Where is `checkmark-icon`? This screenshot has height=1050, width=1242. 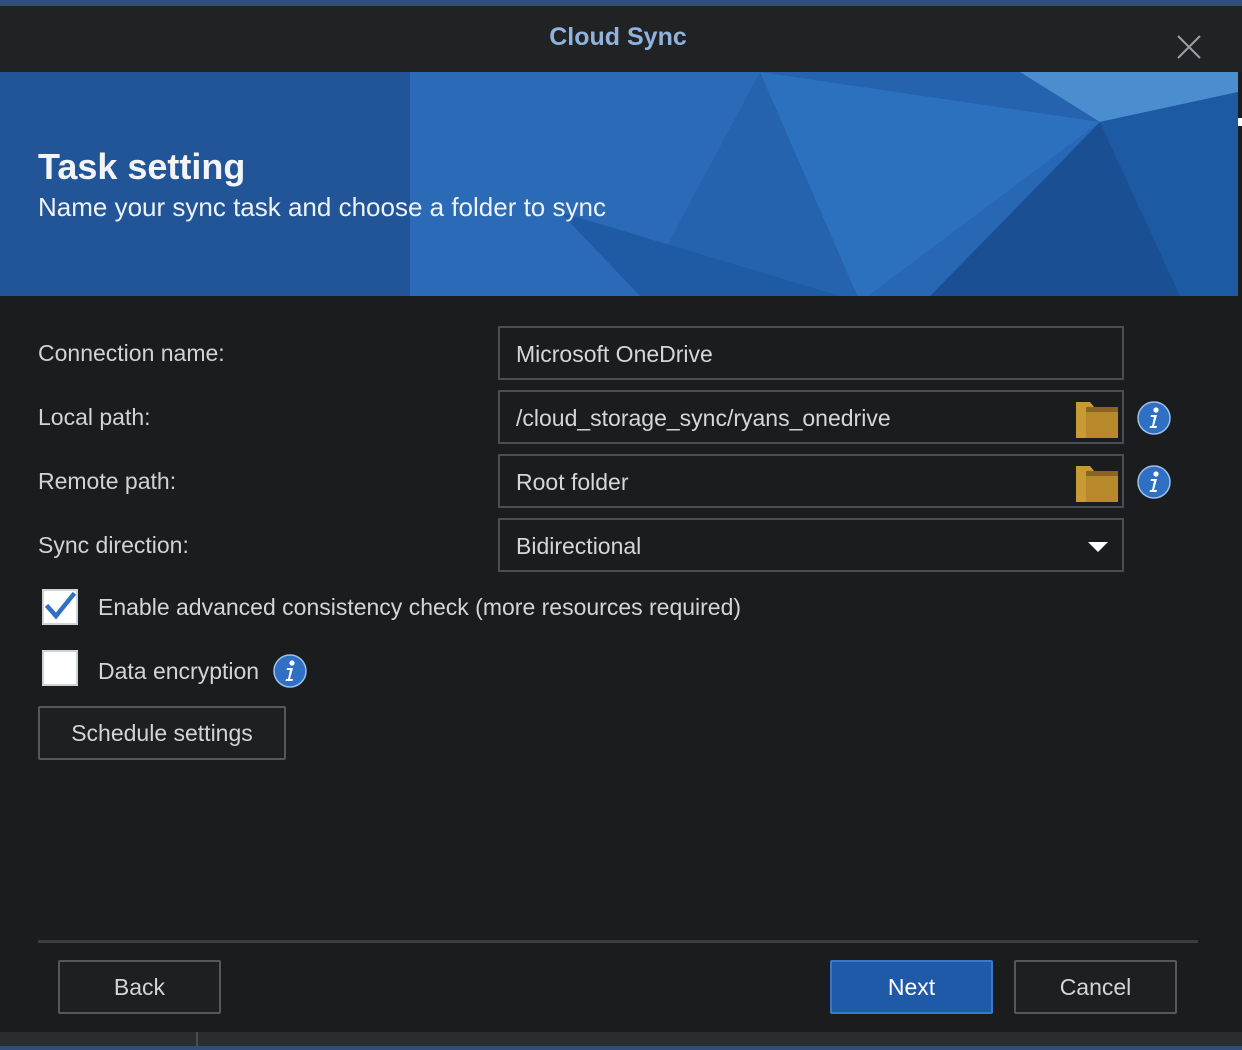
checkmark-icon is located at coordinates (60, 605).